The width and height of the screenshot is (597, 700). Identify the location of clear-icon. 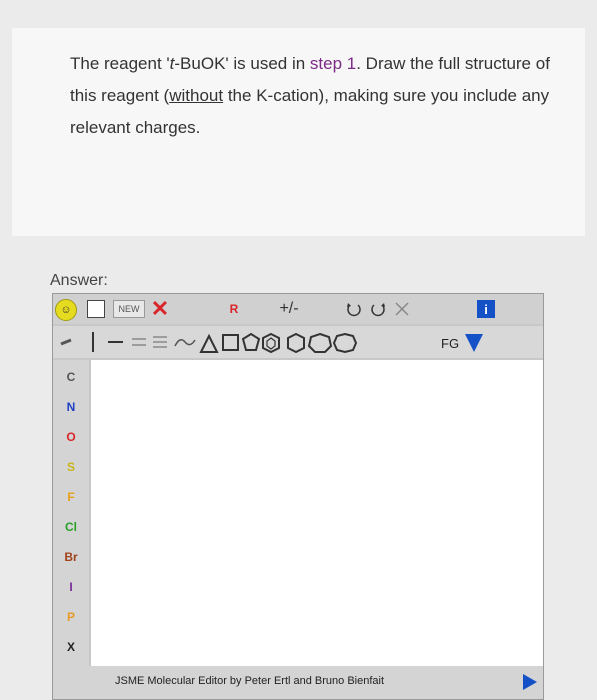
(402, 309).